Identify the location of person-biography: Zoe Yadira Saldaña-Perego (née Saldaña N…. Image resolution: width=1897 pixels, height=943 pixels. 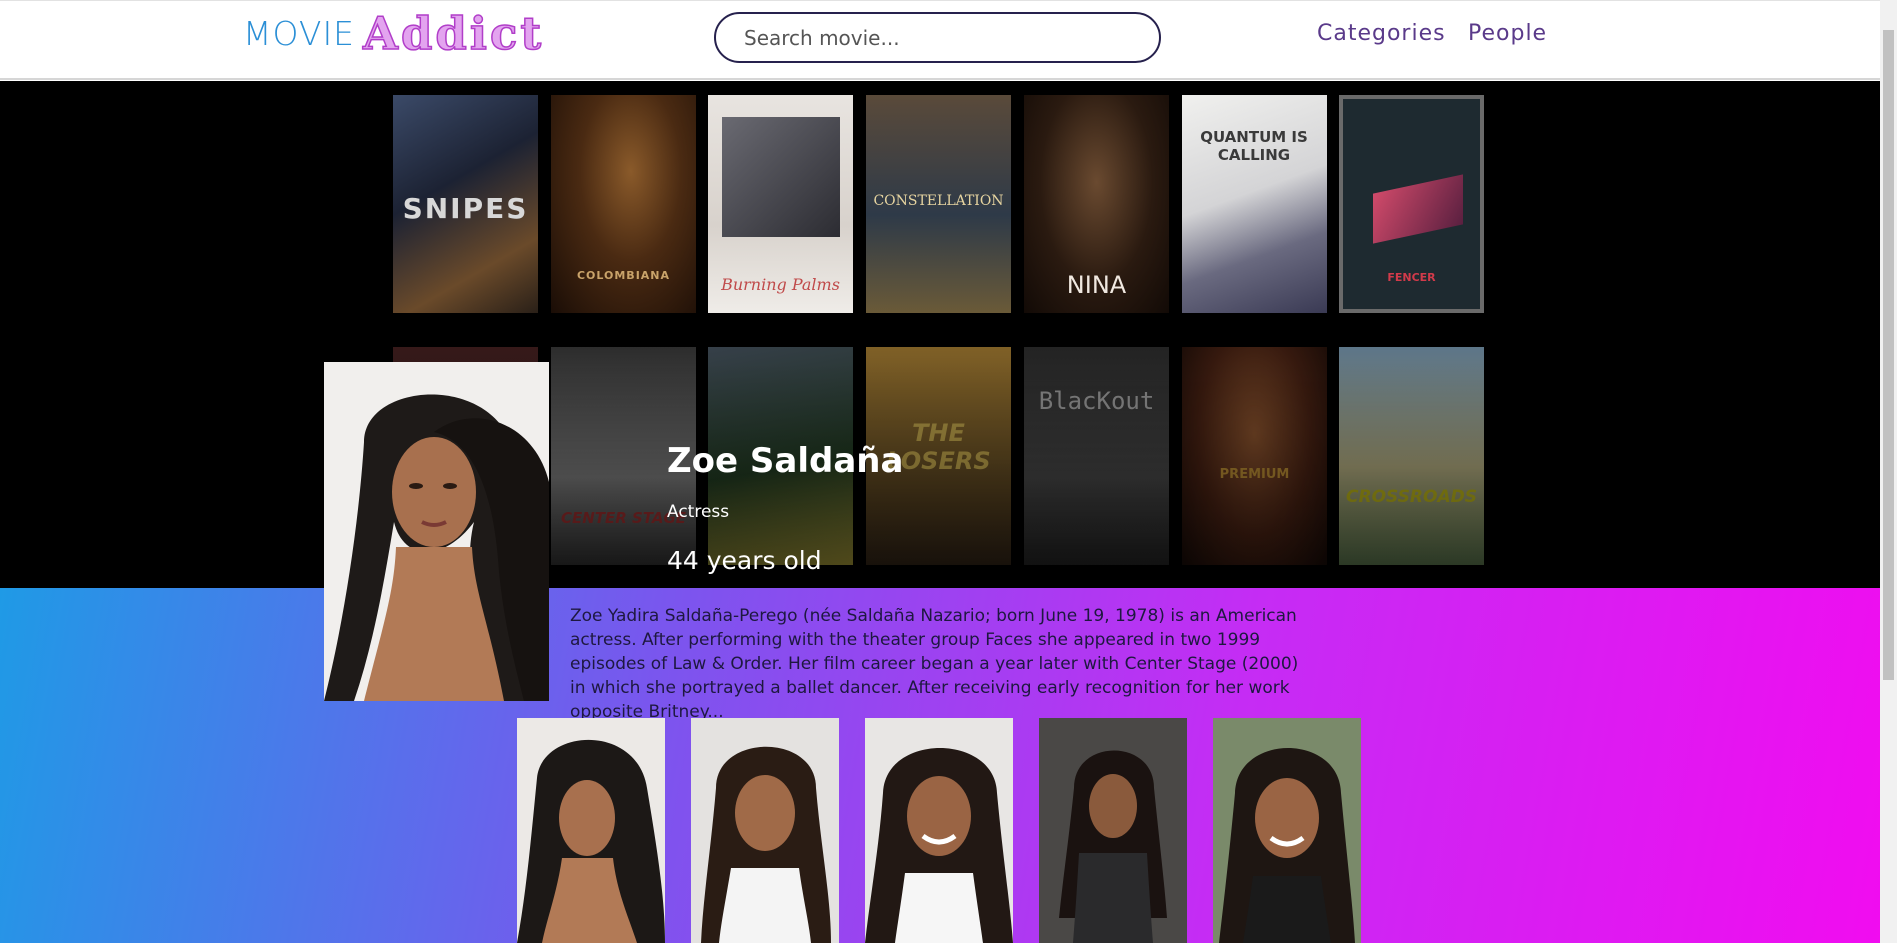
(934, 664).